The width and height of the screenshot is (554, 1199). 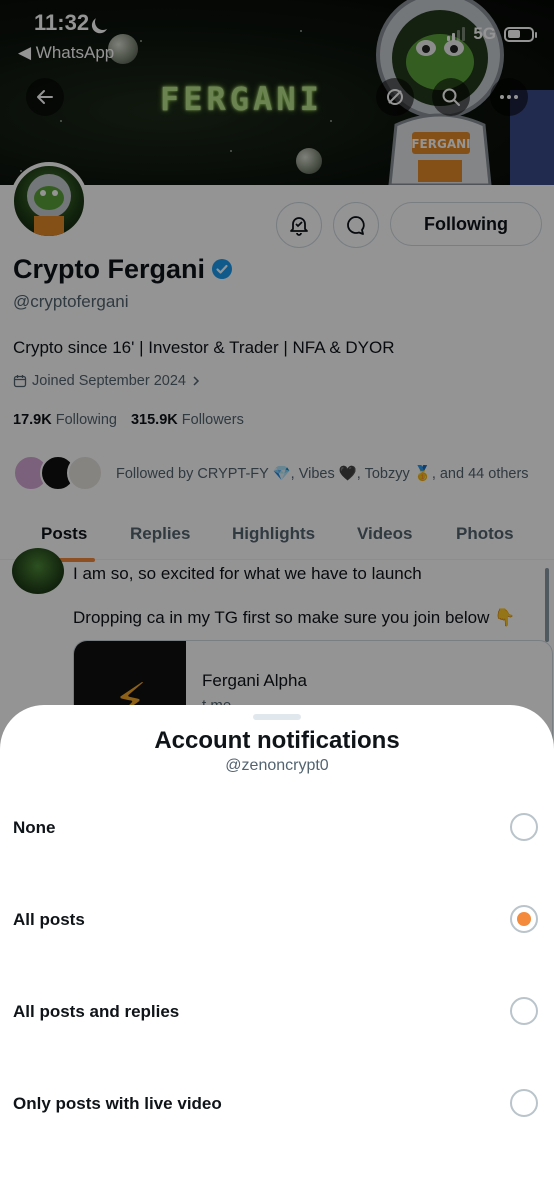 I want to click on option-label: Only posts with live video, so click(x=117, y=1103).